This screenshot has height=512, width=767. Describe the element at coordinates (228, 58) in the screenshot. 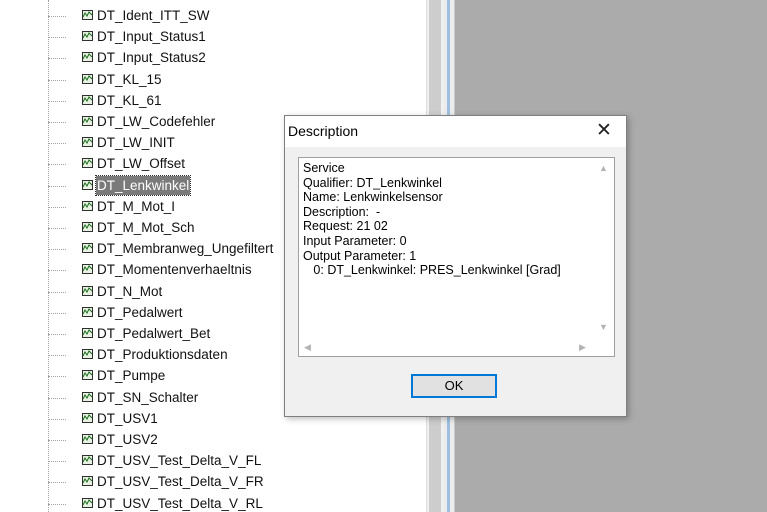

I see `tree-item: DT_Input_Status2` at that location.